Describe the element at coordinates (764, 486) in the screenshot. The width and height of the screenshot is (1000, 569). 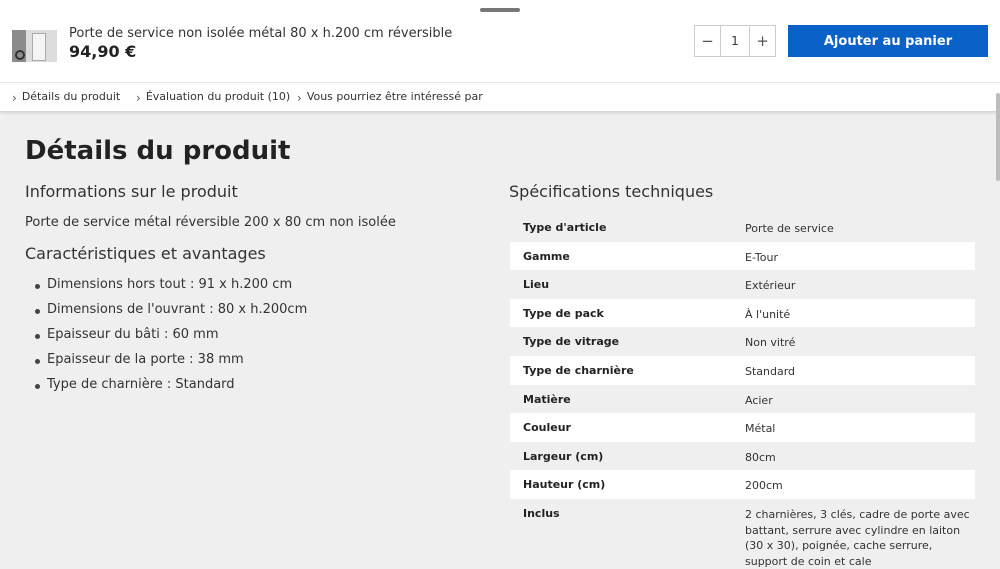
I see `spec-value: 200cm` at that location.